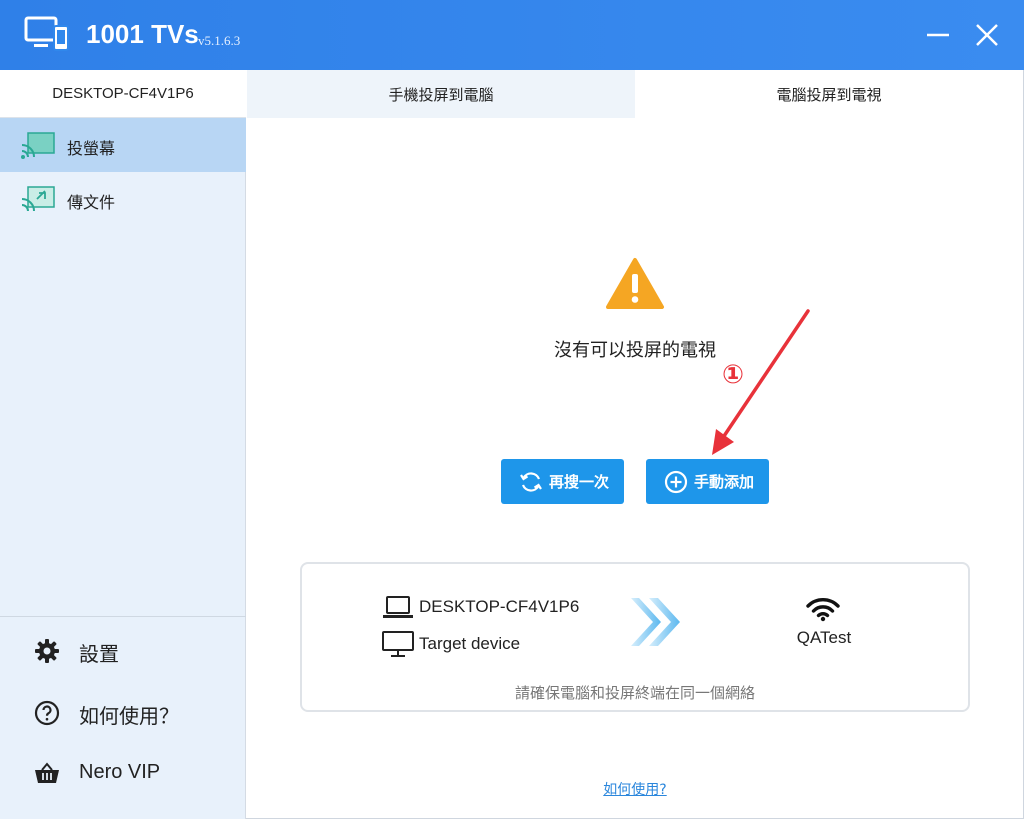 This screenshot has height=819, width=1024. Describe the element at coordinates (499, 606) in the screenshot. I see `source-device-name: DESKTOP-CF4V1P6` at that location.